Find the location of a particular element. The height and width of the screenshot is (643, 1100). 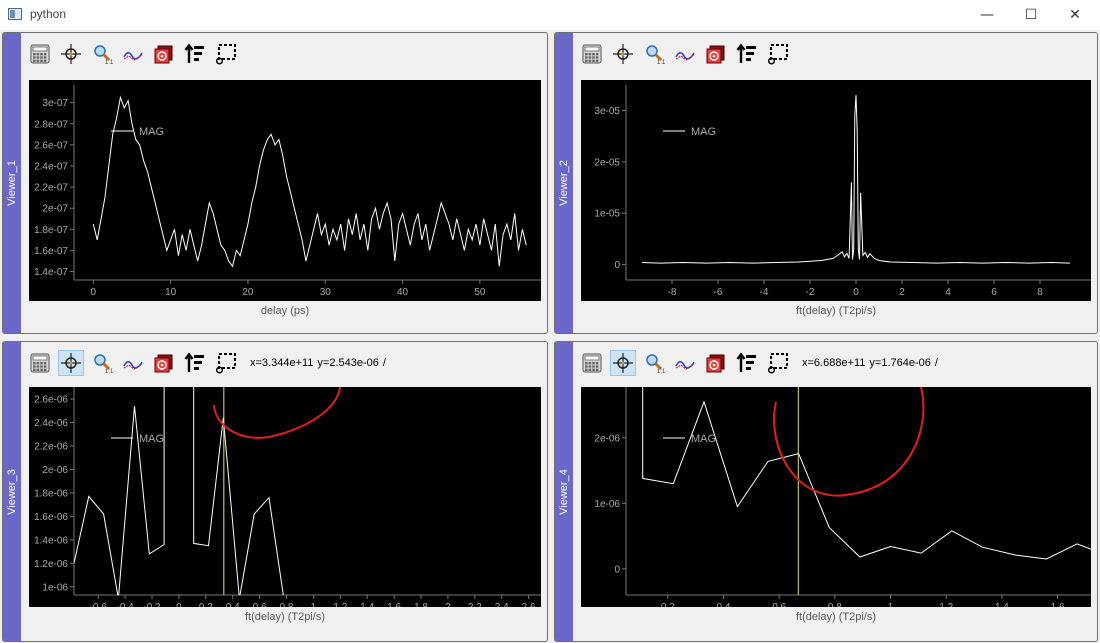

x-tick-label: 4 is located at coordinates (948, 292).